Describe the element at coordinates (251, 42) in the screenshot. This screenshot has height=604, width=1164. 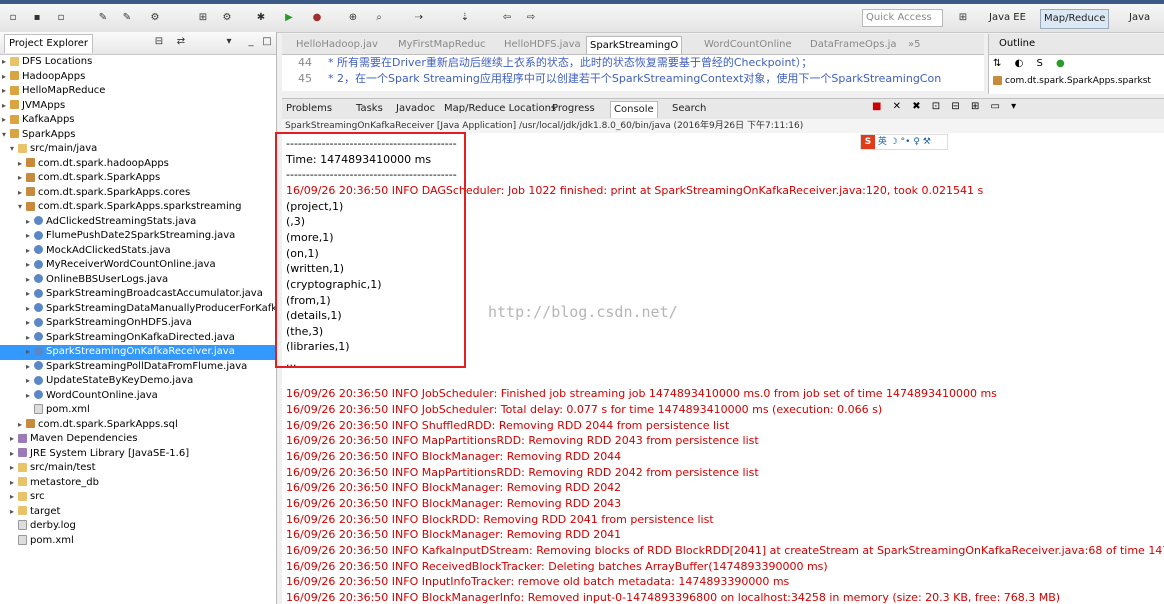
I see `minimize-icon: _` at that location.